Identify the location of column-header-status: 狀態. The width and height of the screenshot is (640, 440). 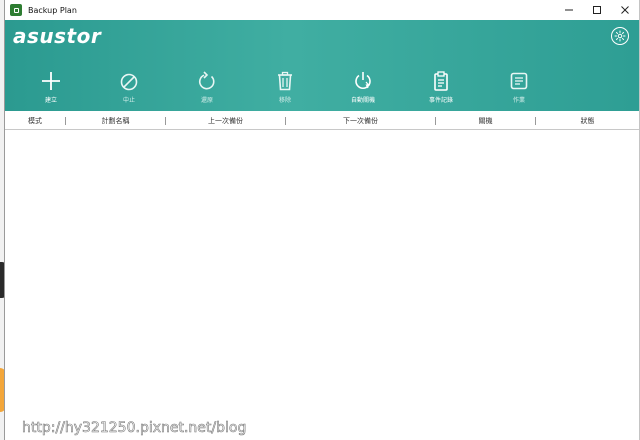
(587, 120).